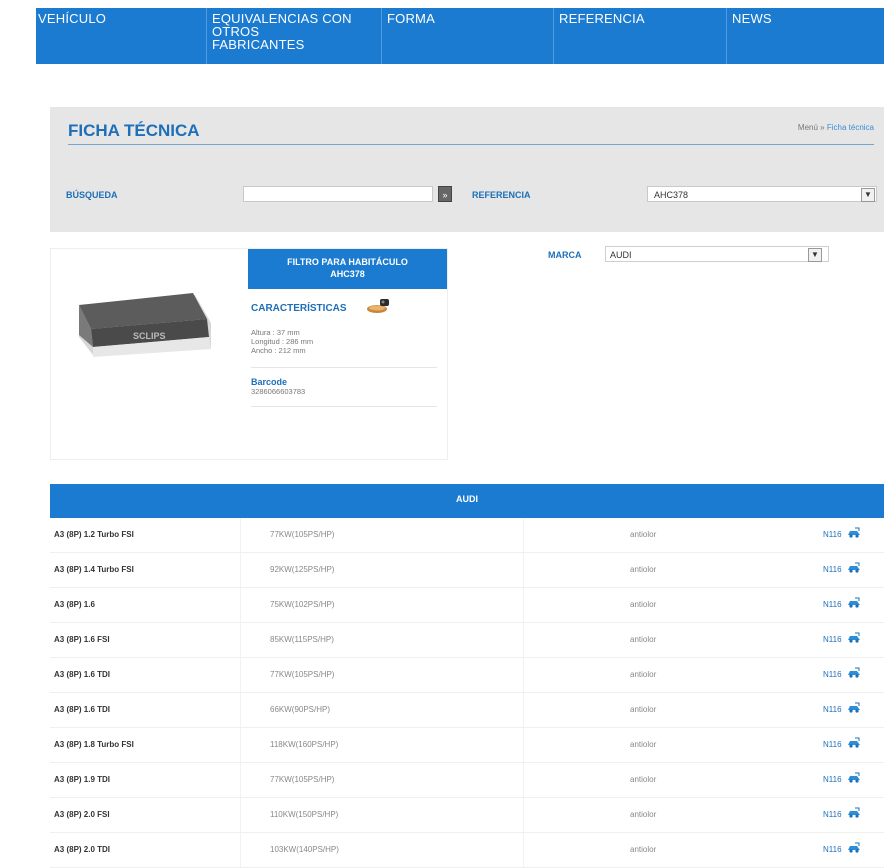 This screenshot has width=884, height=868. What do you see at coordinates (94, 744) in the screenshot?
I see `cell-model: A3 (8P) 1.8 Turbo FSI` at bounding box center [94, 744].